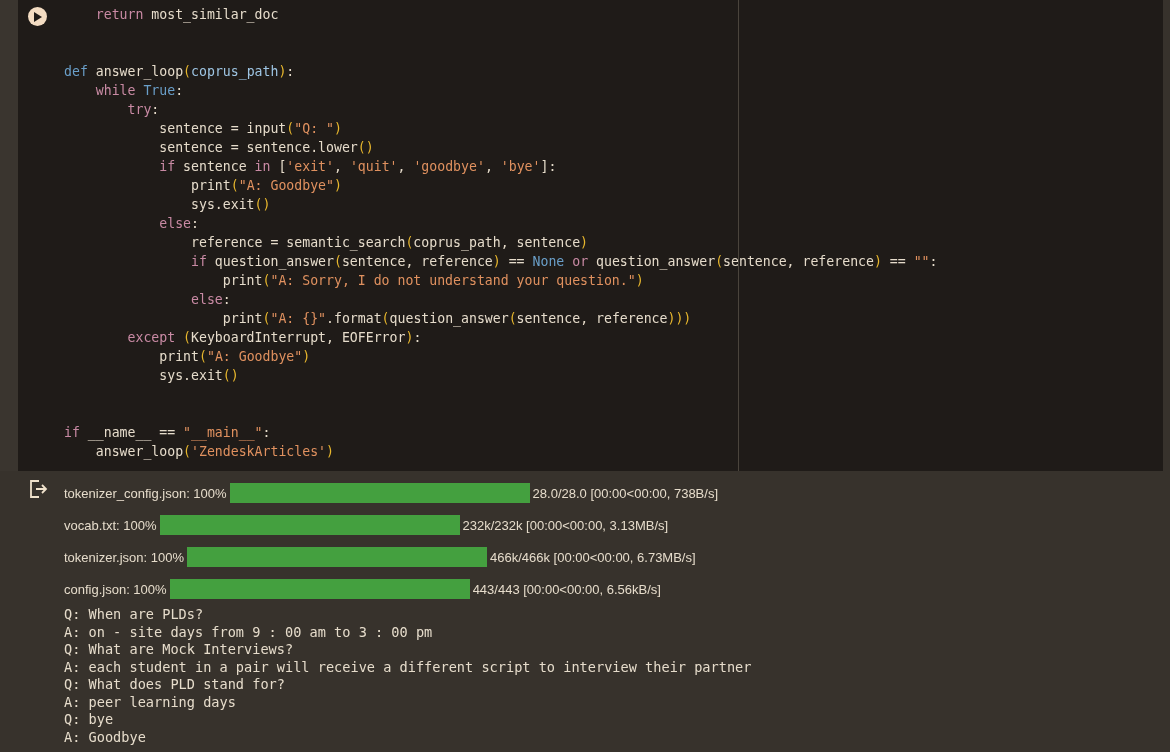  Describe the element at coordinates (167, 433) in the screenshot. I see `code-line: if __name__ == "__main__":` at that location.